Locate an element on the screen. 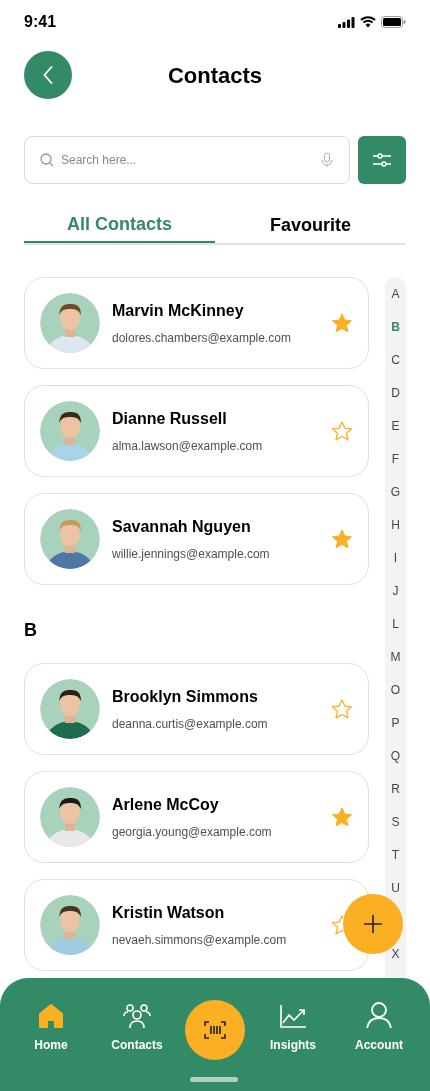  plus-icon is located at coordinates (373, 924).